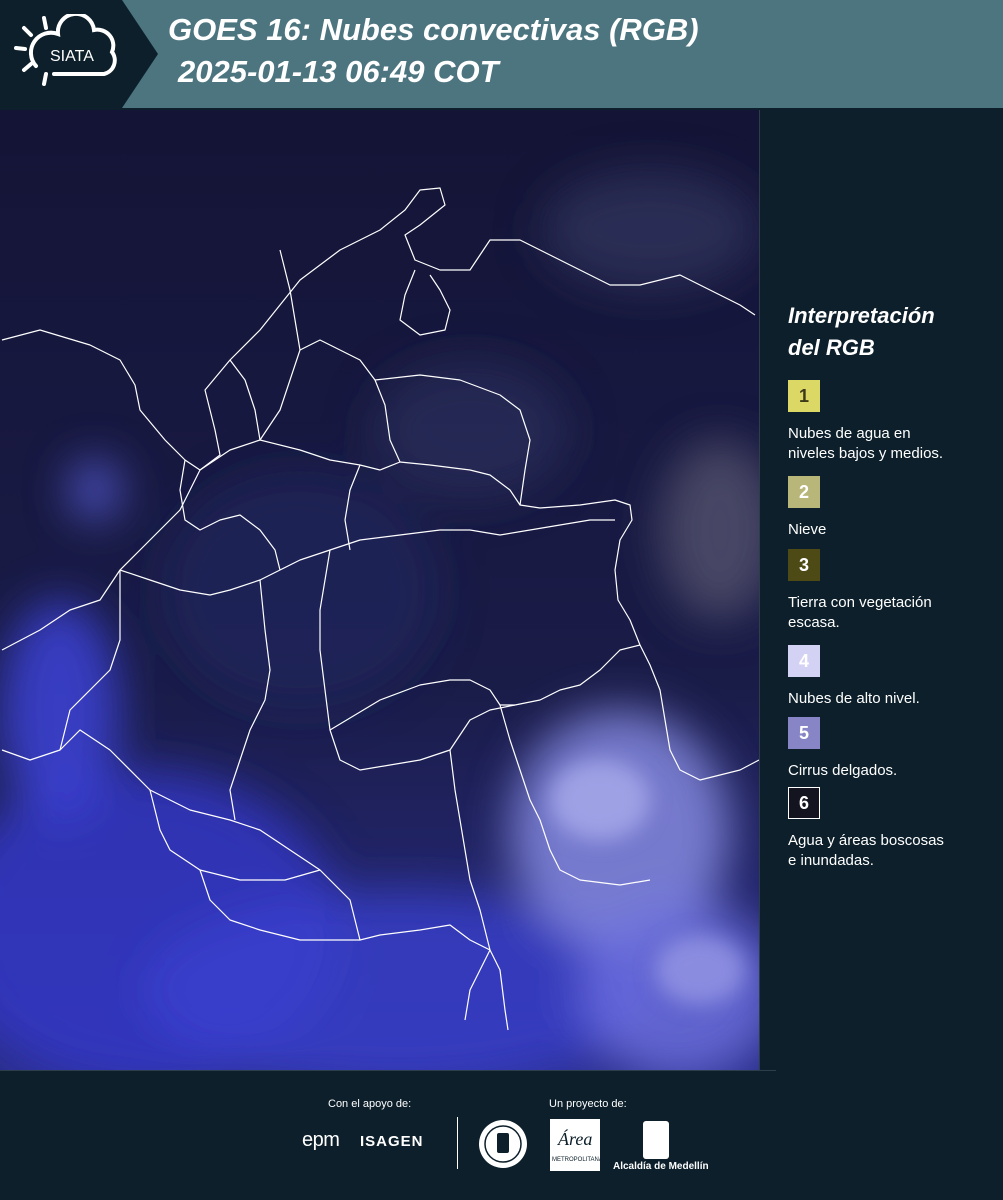 The width and height of the screenshot is (1003, 1200). What do you see at coordinates (860, 591) in the screenshot?
I see `legend-item: 3 Tierra con vegetación escasa.` at bounding box center [860, 591].